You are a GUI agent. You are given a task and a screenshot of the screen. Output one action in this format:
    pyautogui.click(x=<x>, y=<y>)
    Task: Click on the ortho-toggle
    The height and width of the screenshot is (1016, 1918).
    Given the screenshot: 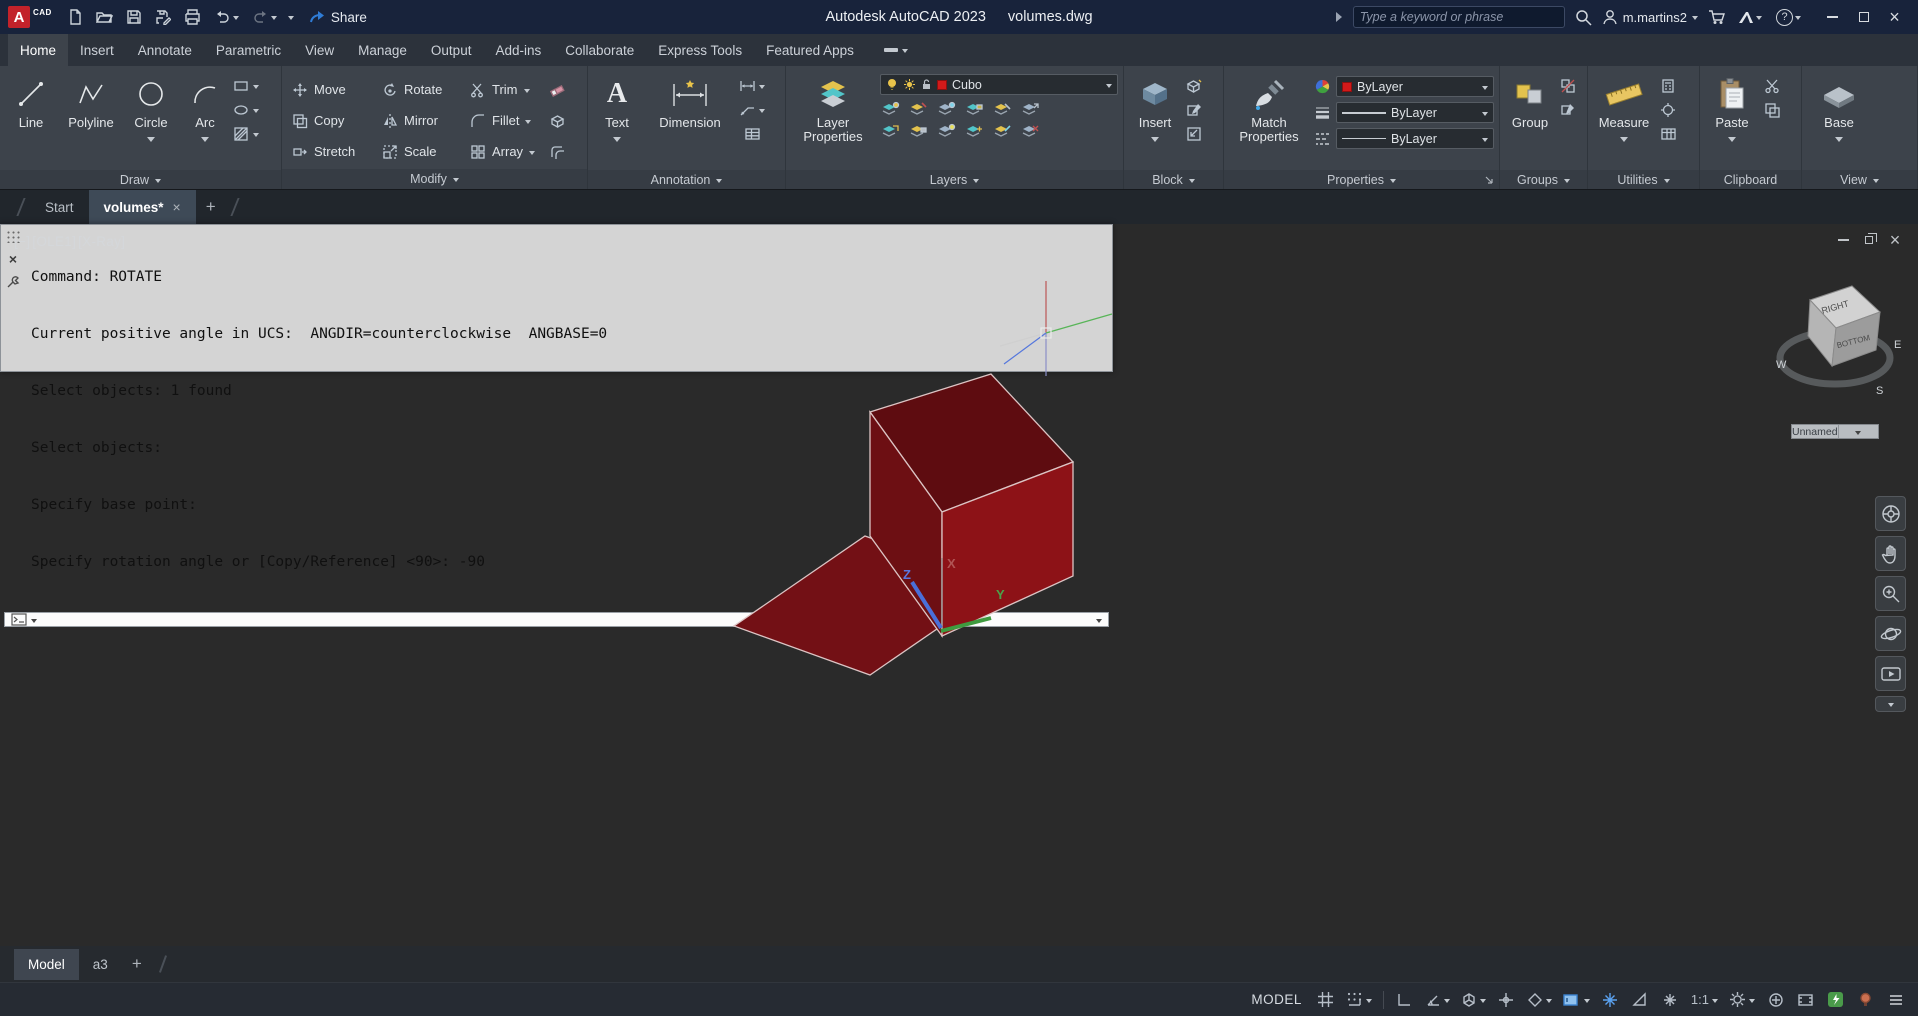 What is the action you would take?
    pyautogui.click(x=1404, y=999)
    